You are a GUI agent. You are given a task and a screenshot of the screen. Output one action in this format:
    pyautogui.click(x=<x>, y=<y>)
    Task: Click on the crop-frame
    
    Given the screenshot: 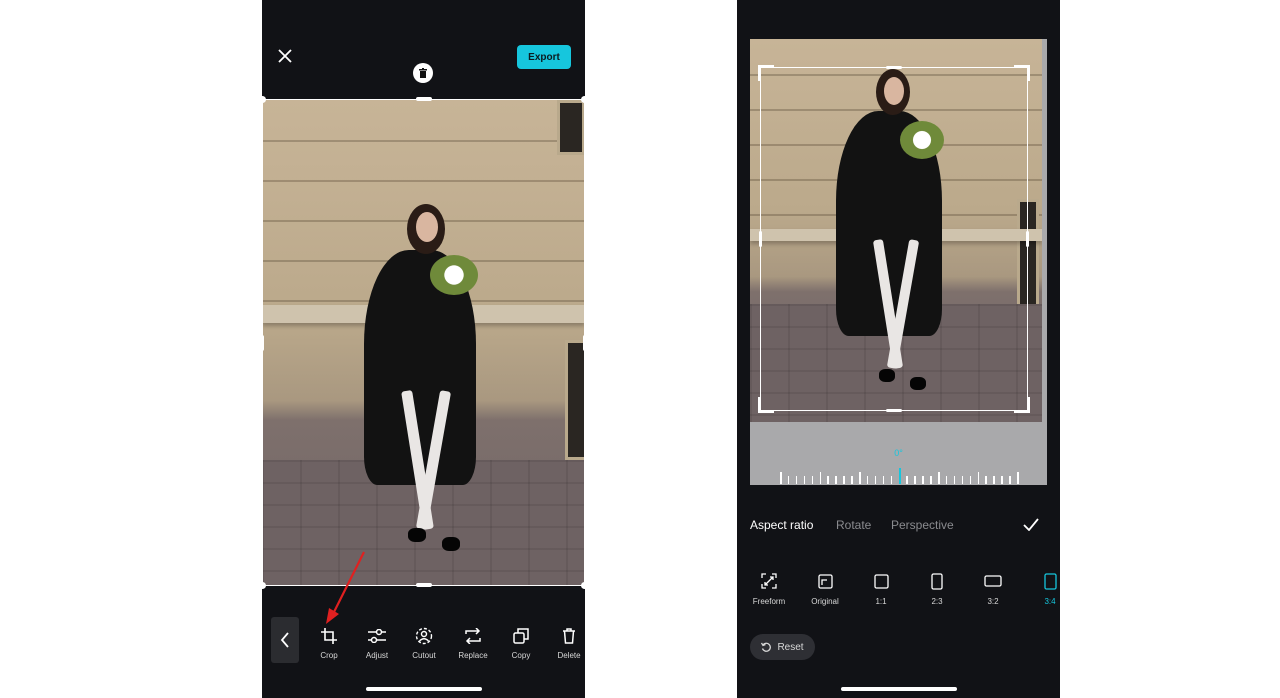 What is the action you would take?
    pyautogui.click(x=894, y=239)
    